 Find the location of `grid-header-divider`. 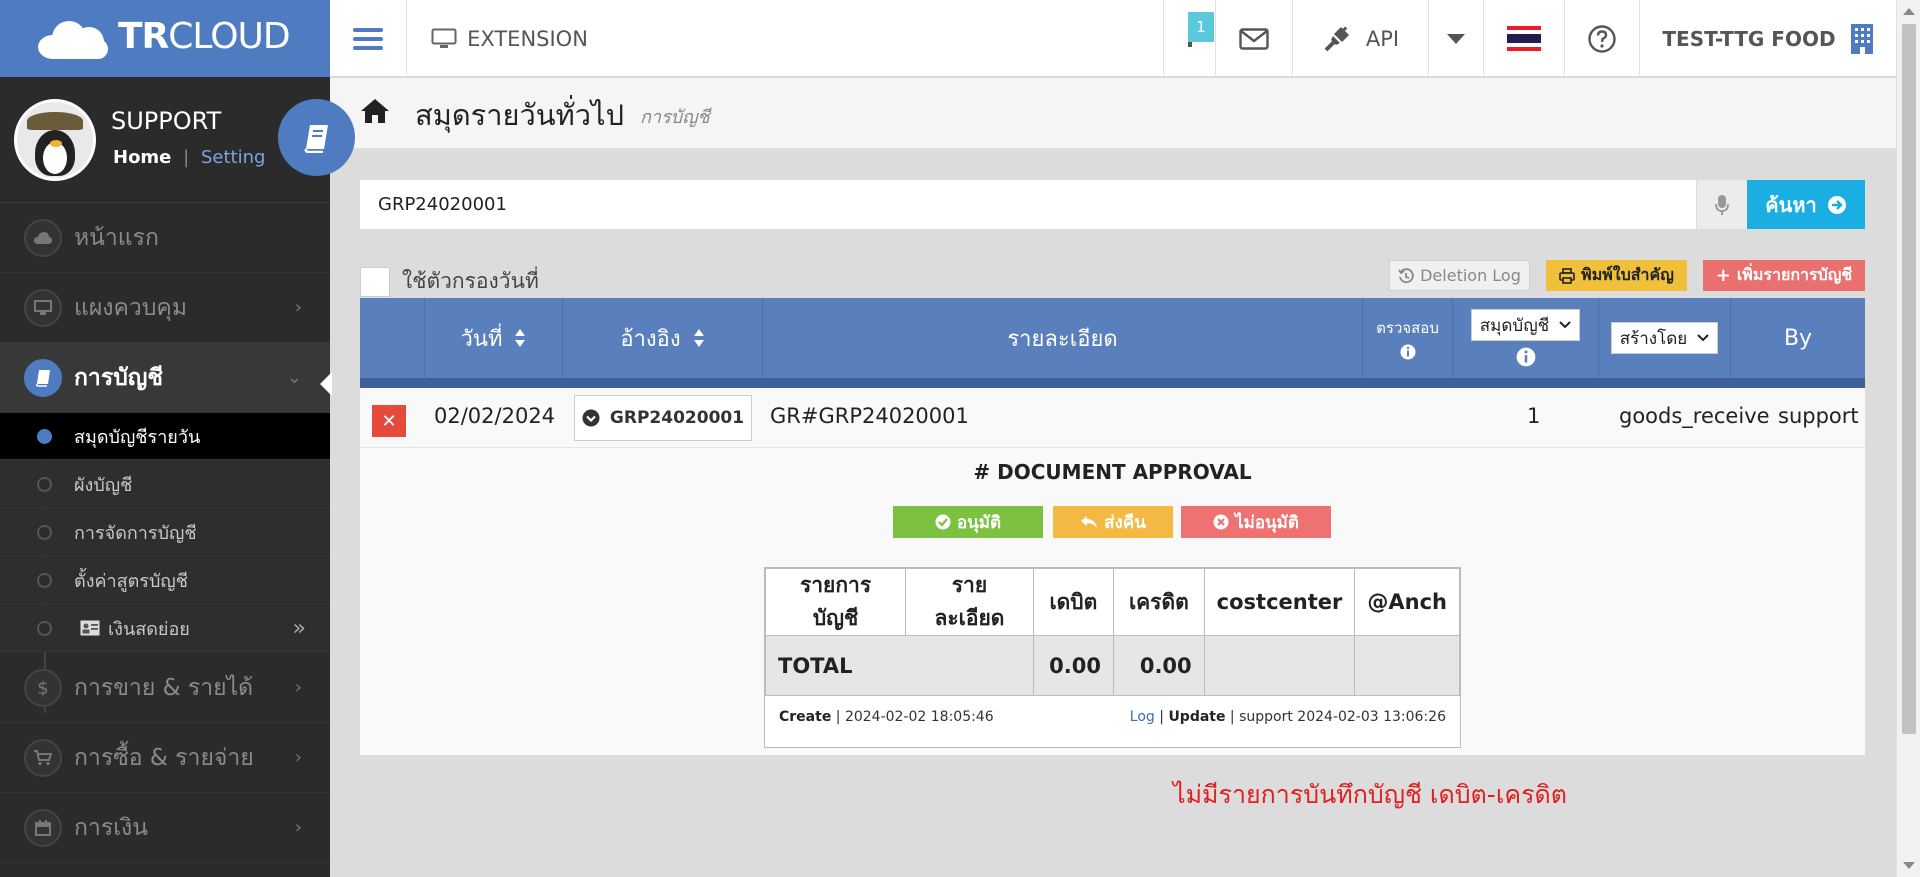

grid-header-divider is located at coordinates (1112, 383).